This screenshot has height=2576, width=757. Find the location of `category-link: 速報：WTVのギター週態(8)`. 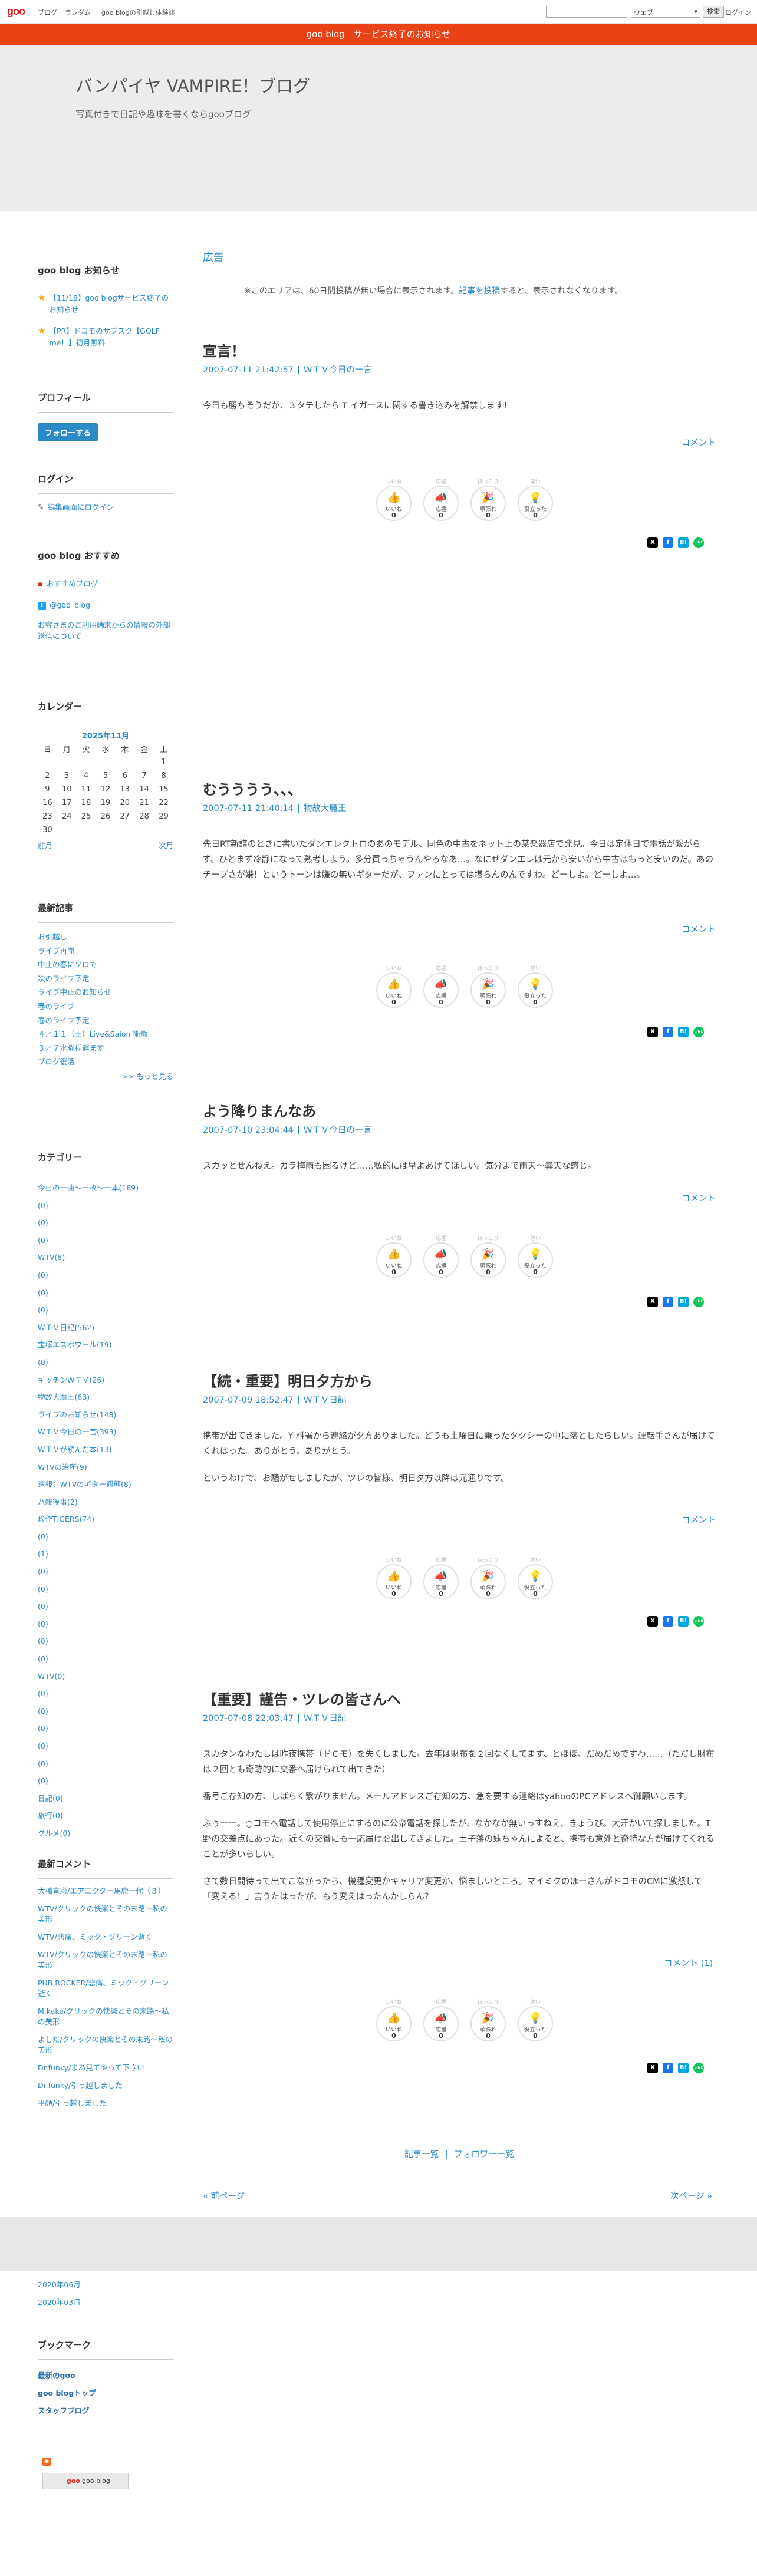

category-link: 速報：WTVのギター週態(8) is located at coordinates (105, 1485).